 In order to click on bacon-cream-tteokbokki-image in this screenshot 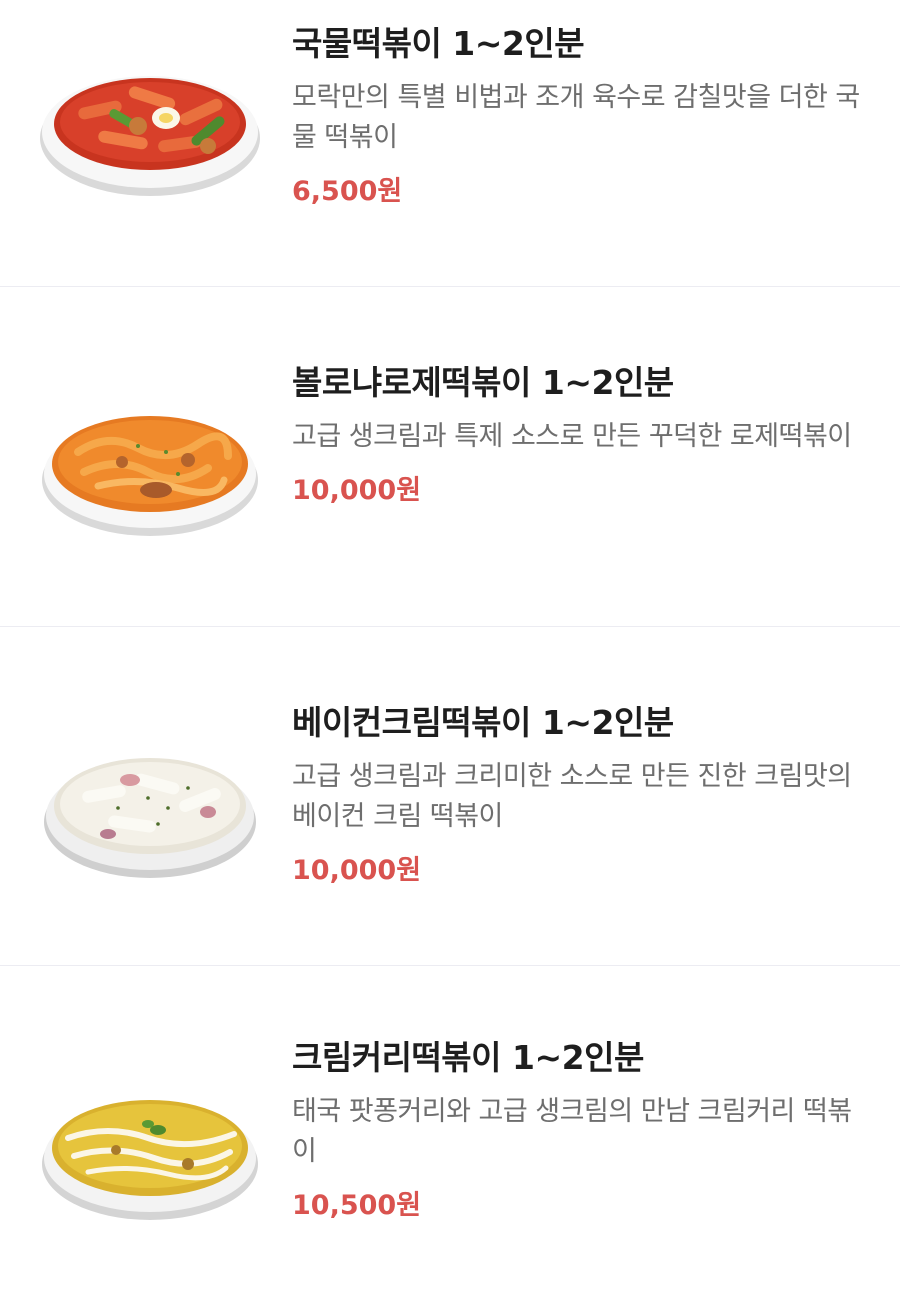, I will do `click(150, 802)`.